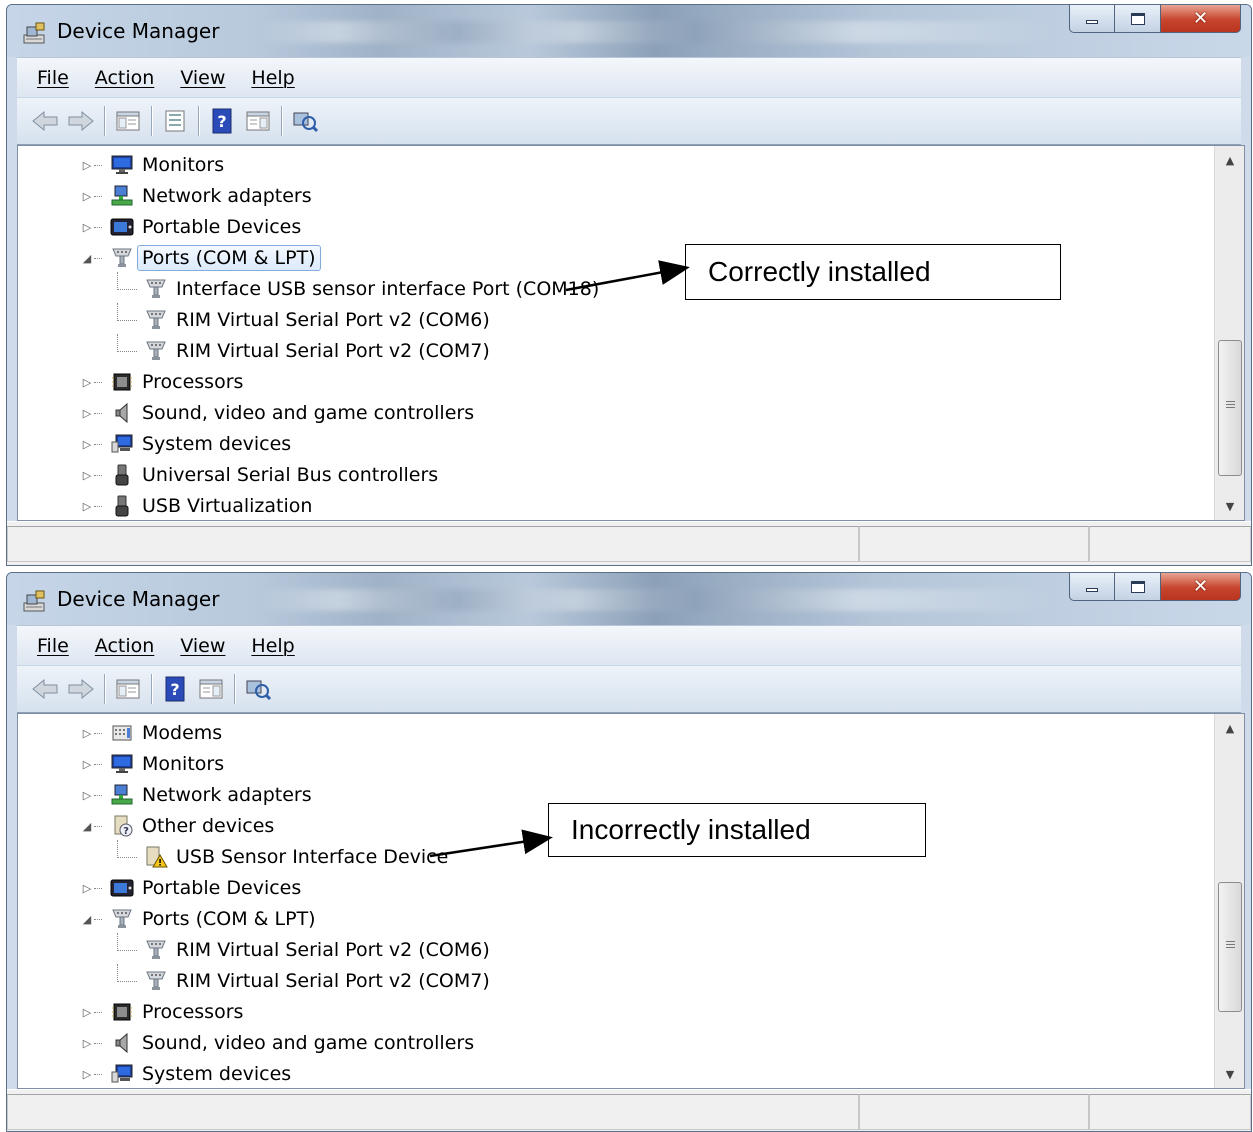 This screenshot has height=1132, width=1253. I want to click on scan-hardware-icon, so click(258, 690).